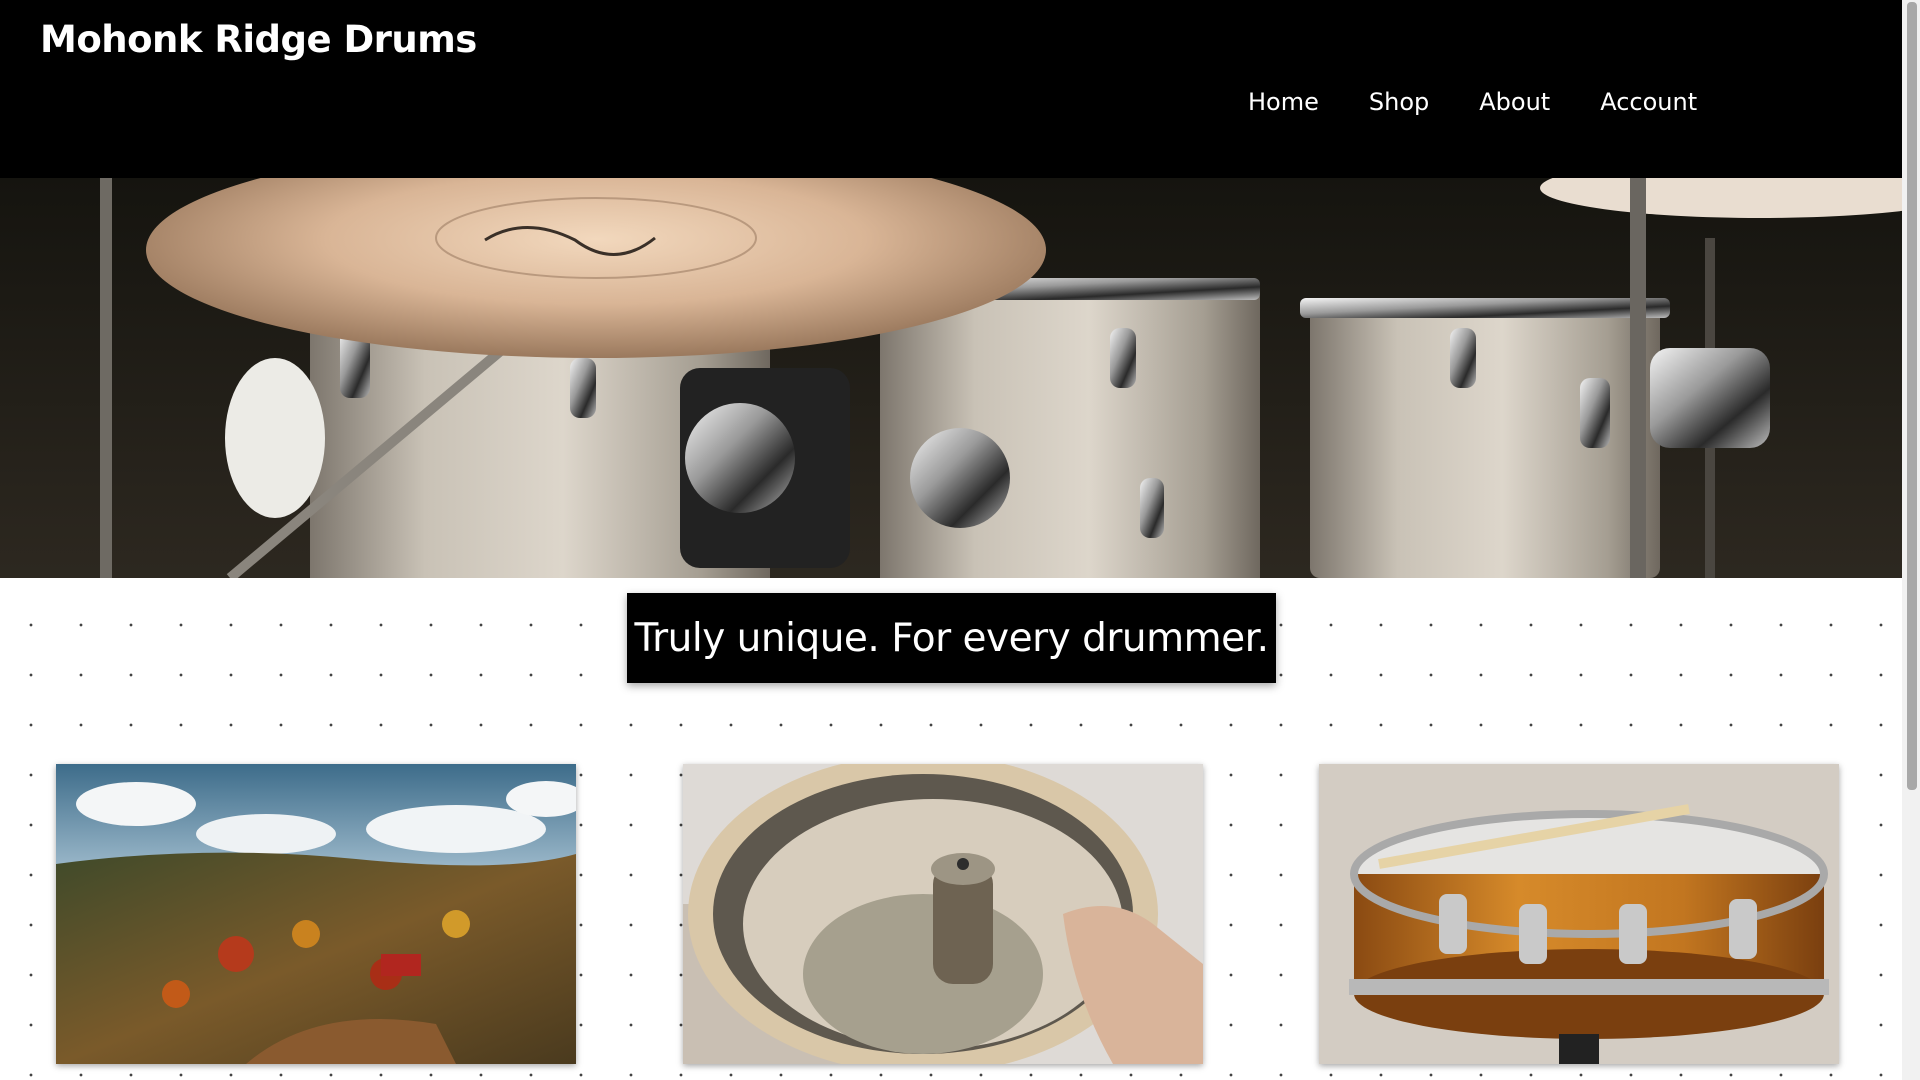 Image resolution: width=1920 pixels, height=1080 pixels. I want to click on scrollbar-thumb, so click(1912, 396).